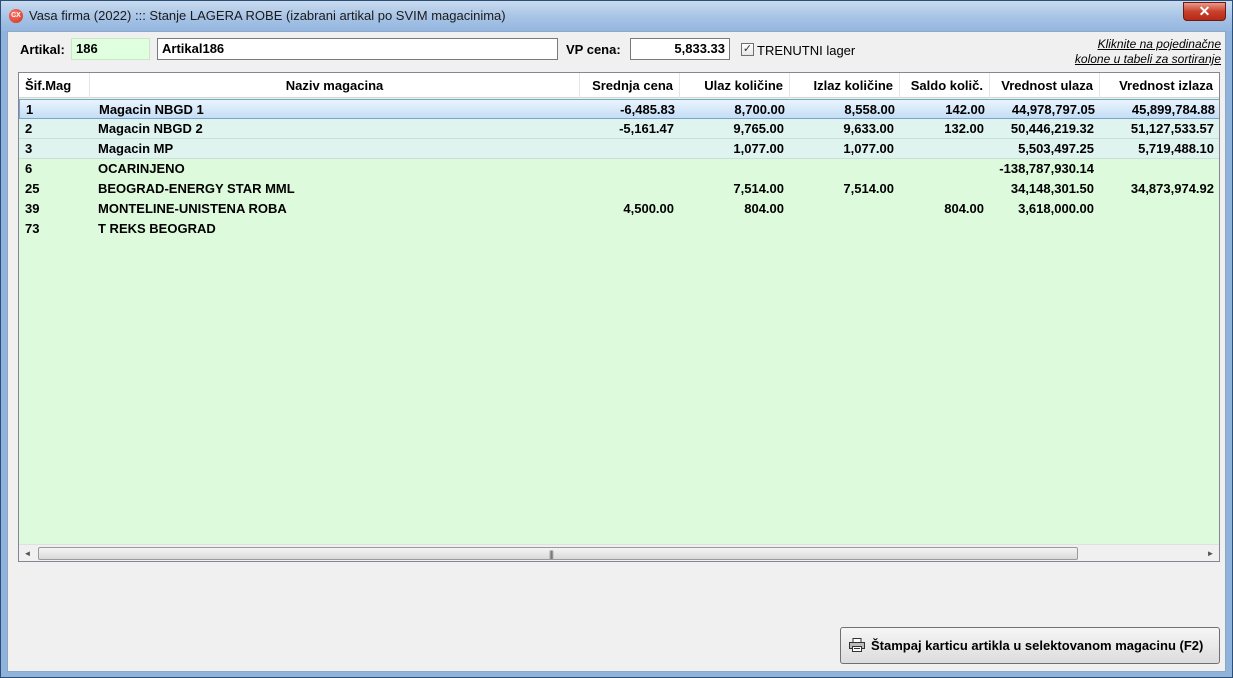  What do you see at coordinates (551, 554) in the screenshot?
I see `scroll-grip-icon: |||` at bounding box center [551, 554].